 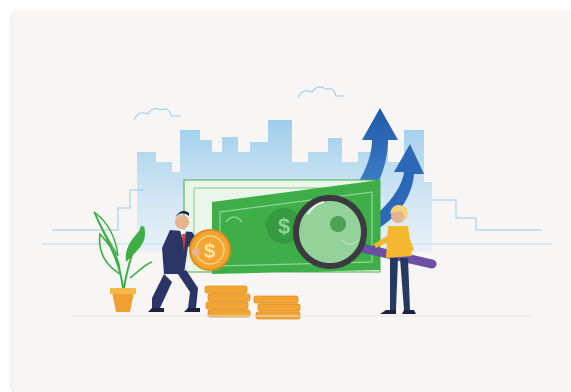 I want to click on businessman-hand, so click(x=196, y=252).